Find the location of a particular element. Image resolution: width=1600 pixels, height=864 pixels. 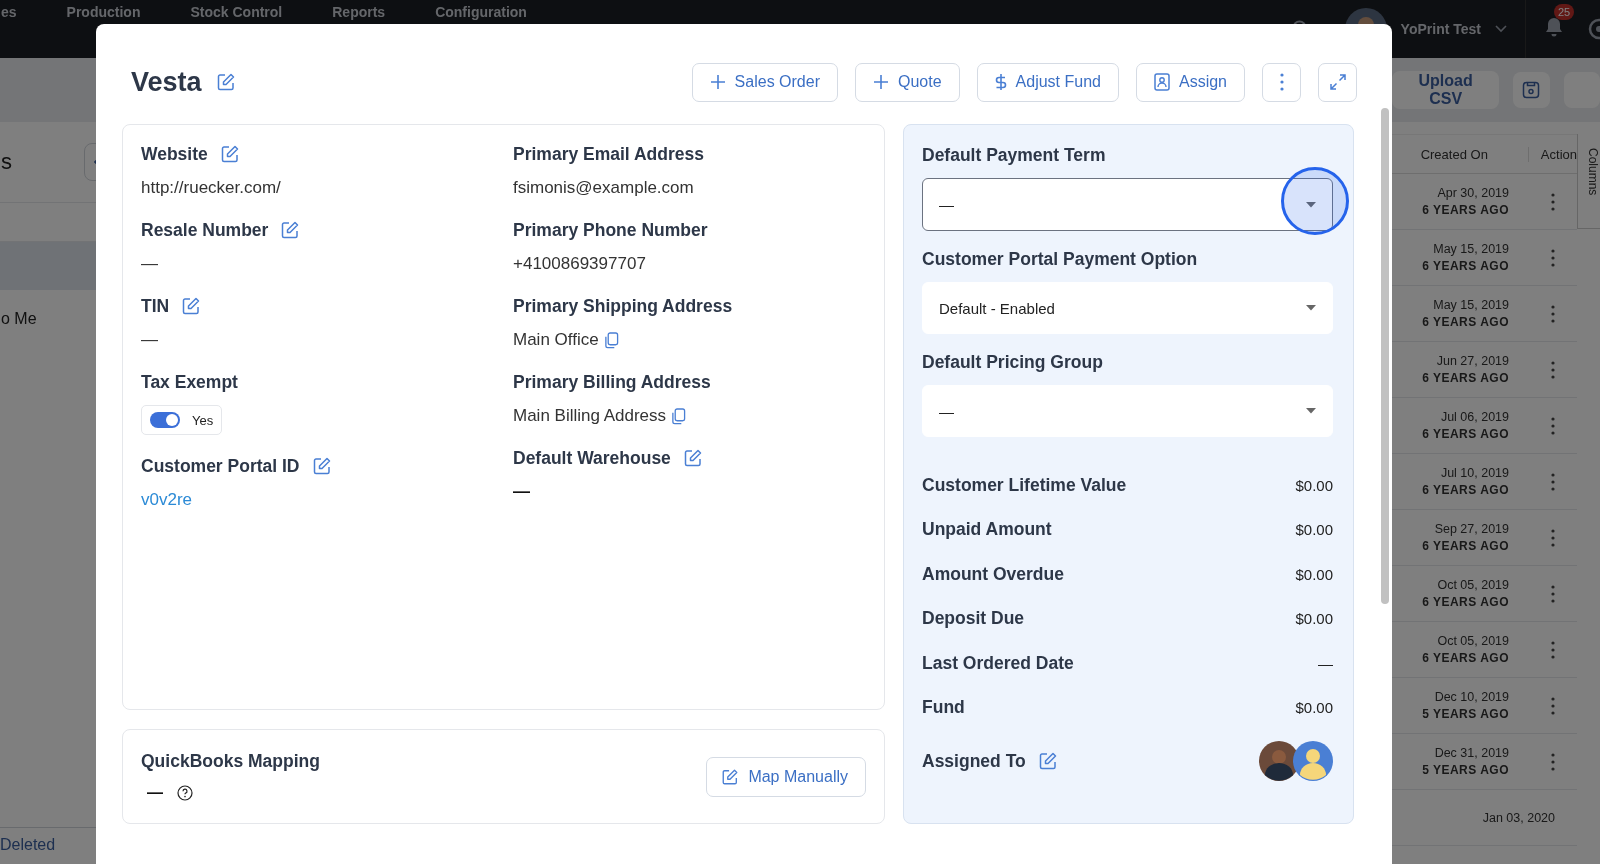

column-header: Action is located at coordinates (1552, 154).